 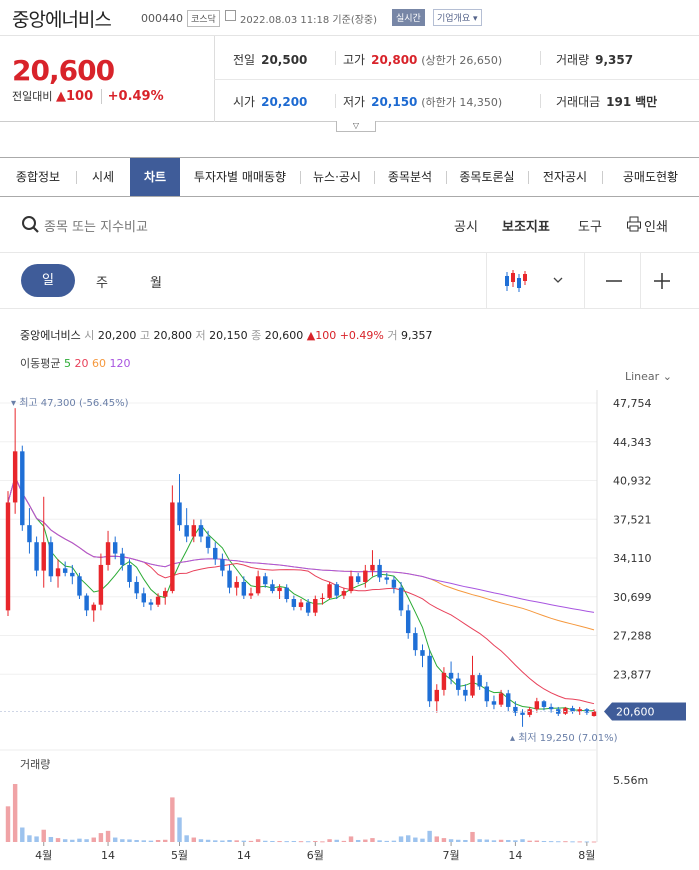 What do you see at coordinates (632, 442) in the screenshot?
I see `y-tick-label: 44,343` at bounding box center [632, 442].